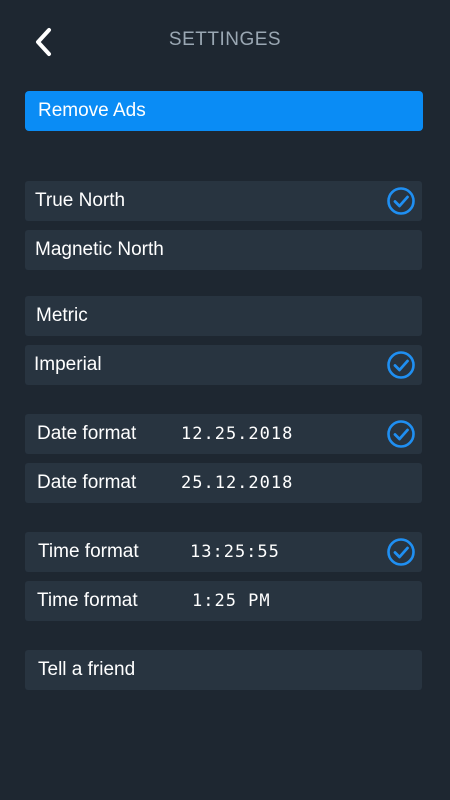  I want to click on time-format-value: 1:25 PM, so click(231, 601).